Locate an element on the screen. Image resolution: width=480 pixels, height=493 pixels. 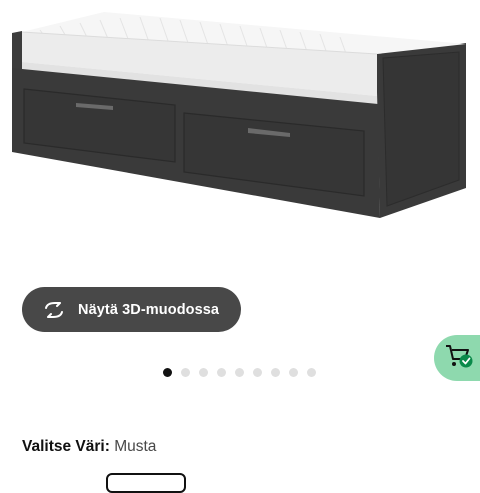
color-selector: Valitse Väri: Musta is located at coordinates (89, 447).